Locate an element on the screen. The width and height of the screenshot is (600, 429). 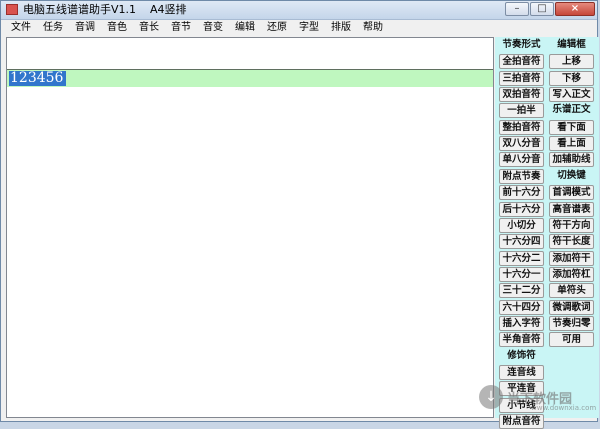
tool-button: 一拍半 is located at coordinates (521, 111).